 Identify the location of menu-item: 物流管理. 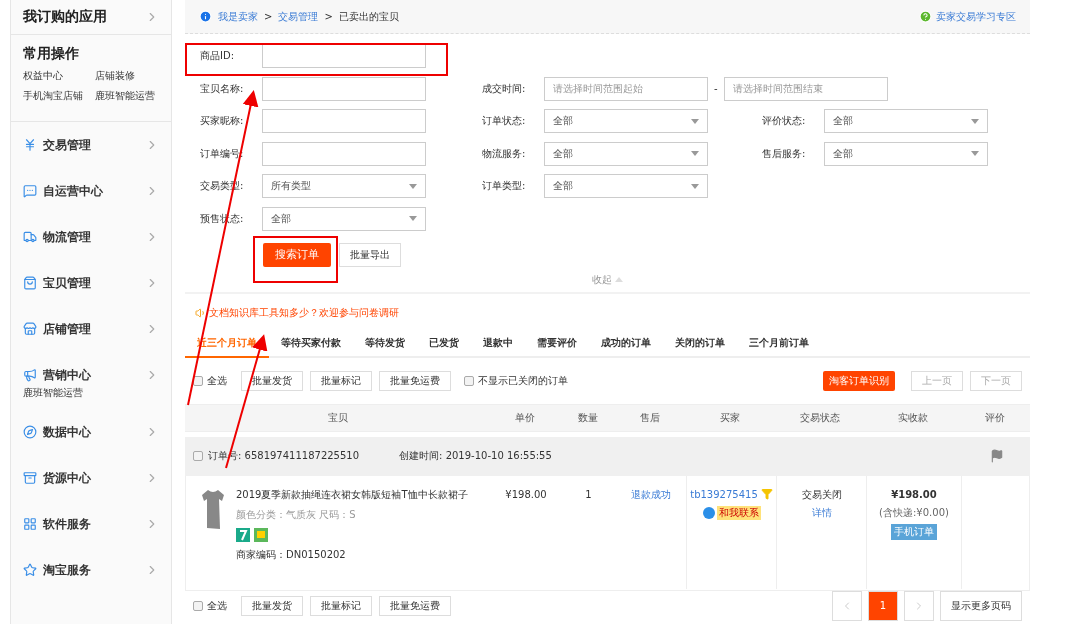
(91, 237).